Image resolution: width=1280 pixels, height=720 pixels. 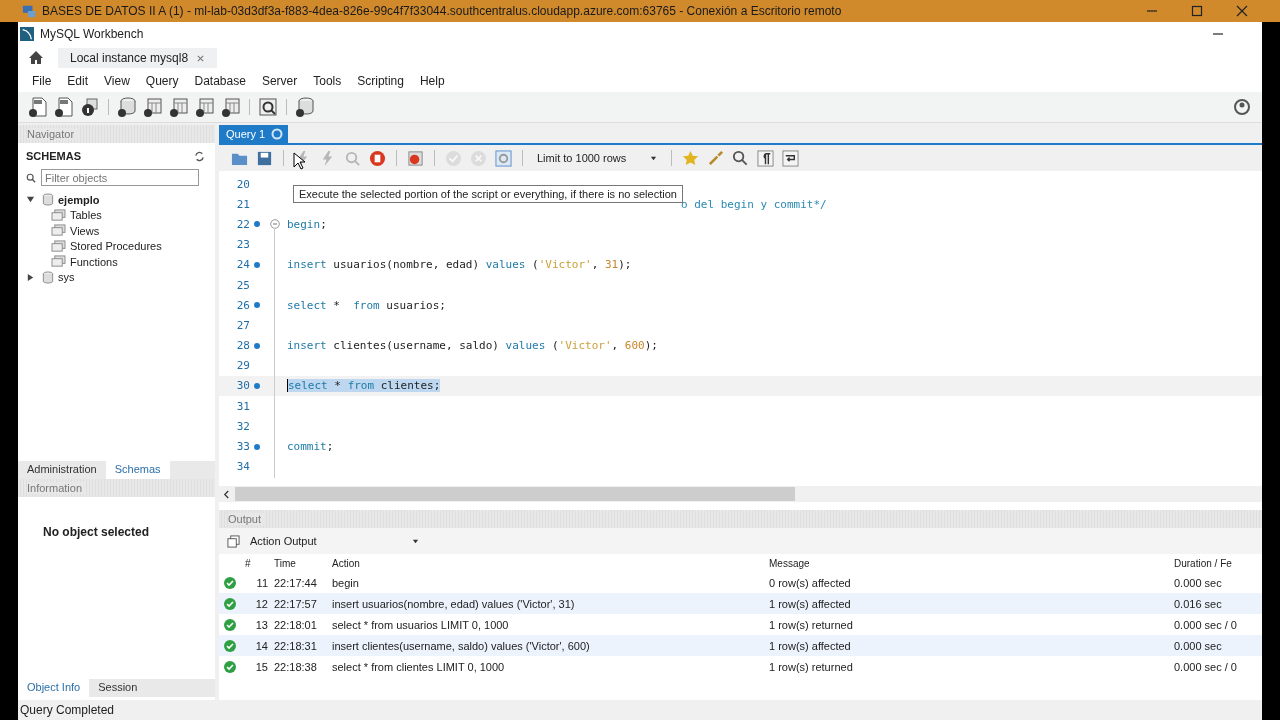 What do you see at coordinates (261, 645) in the screenshot?
I see `table-cell-text: 14` at bounding box center [261, 645].